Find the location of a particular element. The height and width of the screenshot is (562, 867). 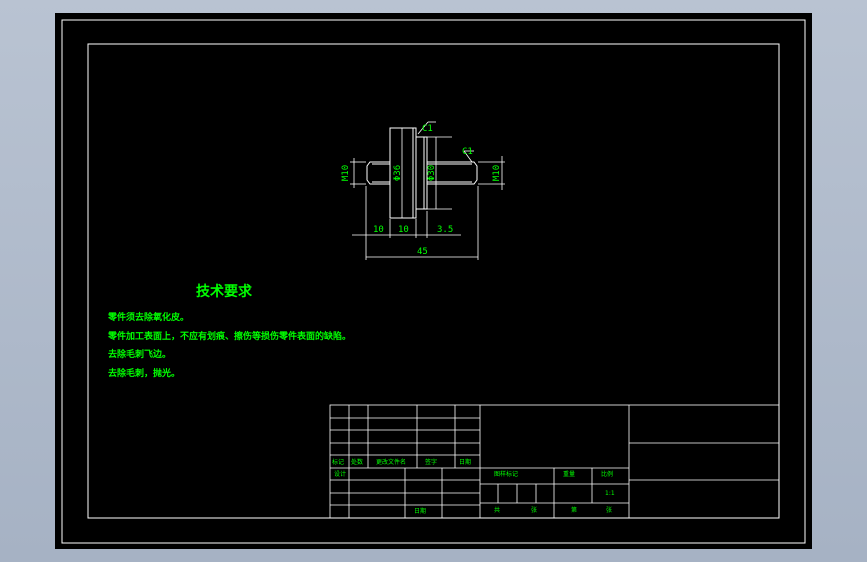

tb-sheet-no-unit: 张 is located at coordinates (609, 510).